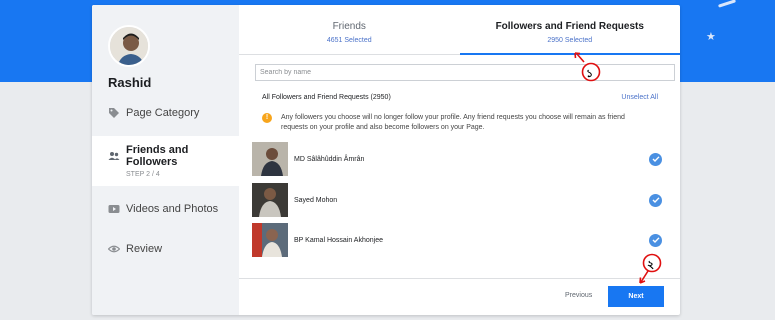 This screenshot has height=320, width=775. What do you see at coordinates (130, 82) in the screenshot?
I see `profile-name: Rashid` at bounding box center [130, 82].